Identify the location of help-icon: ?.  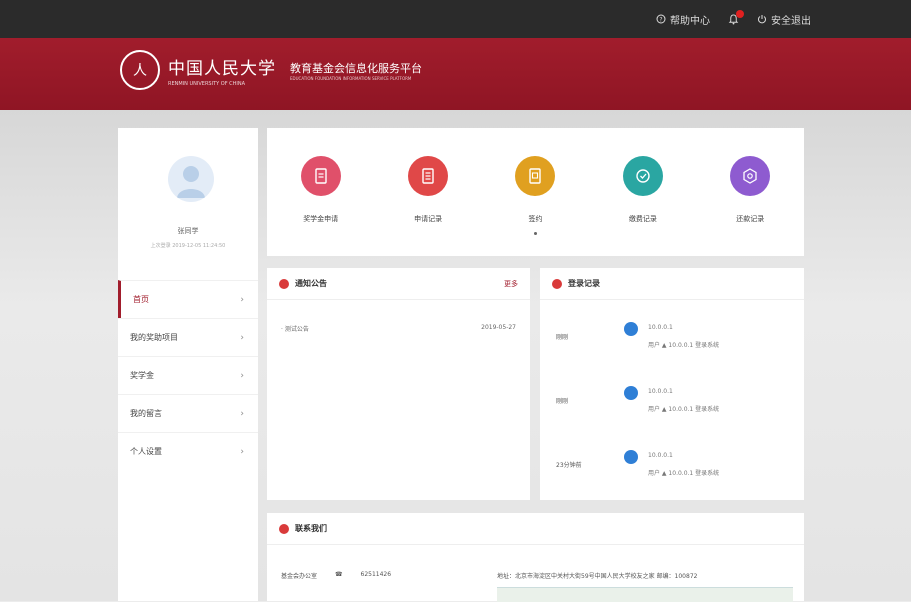
(661, 19).